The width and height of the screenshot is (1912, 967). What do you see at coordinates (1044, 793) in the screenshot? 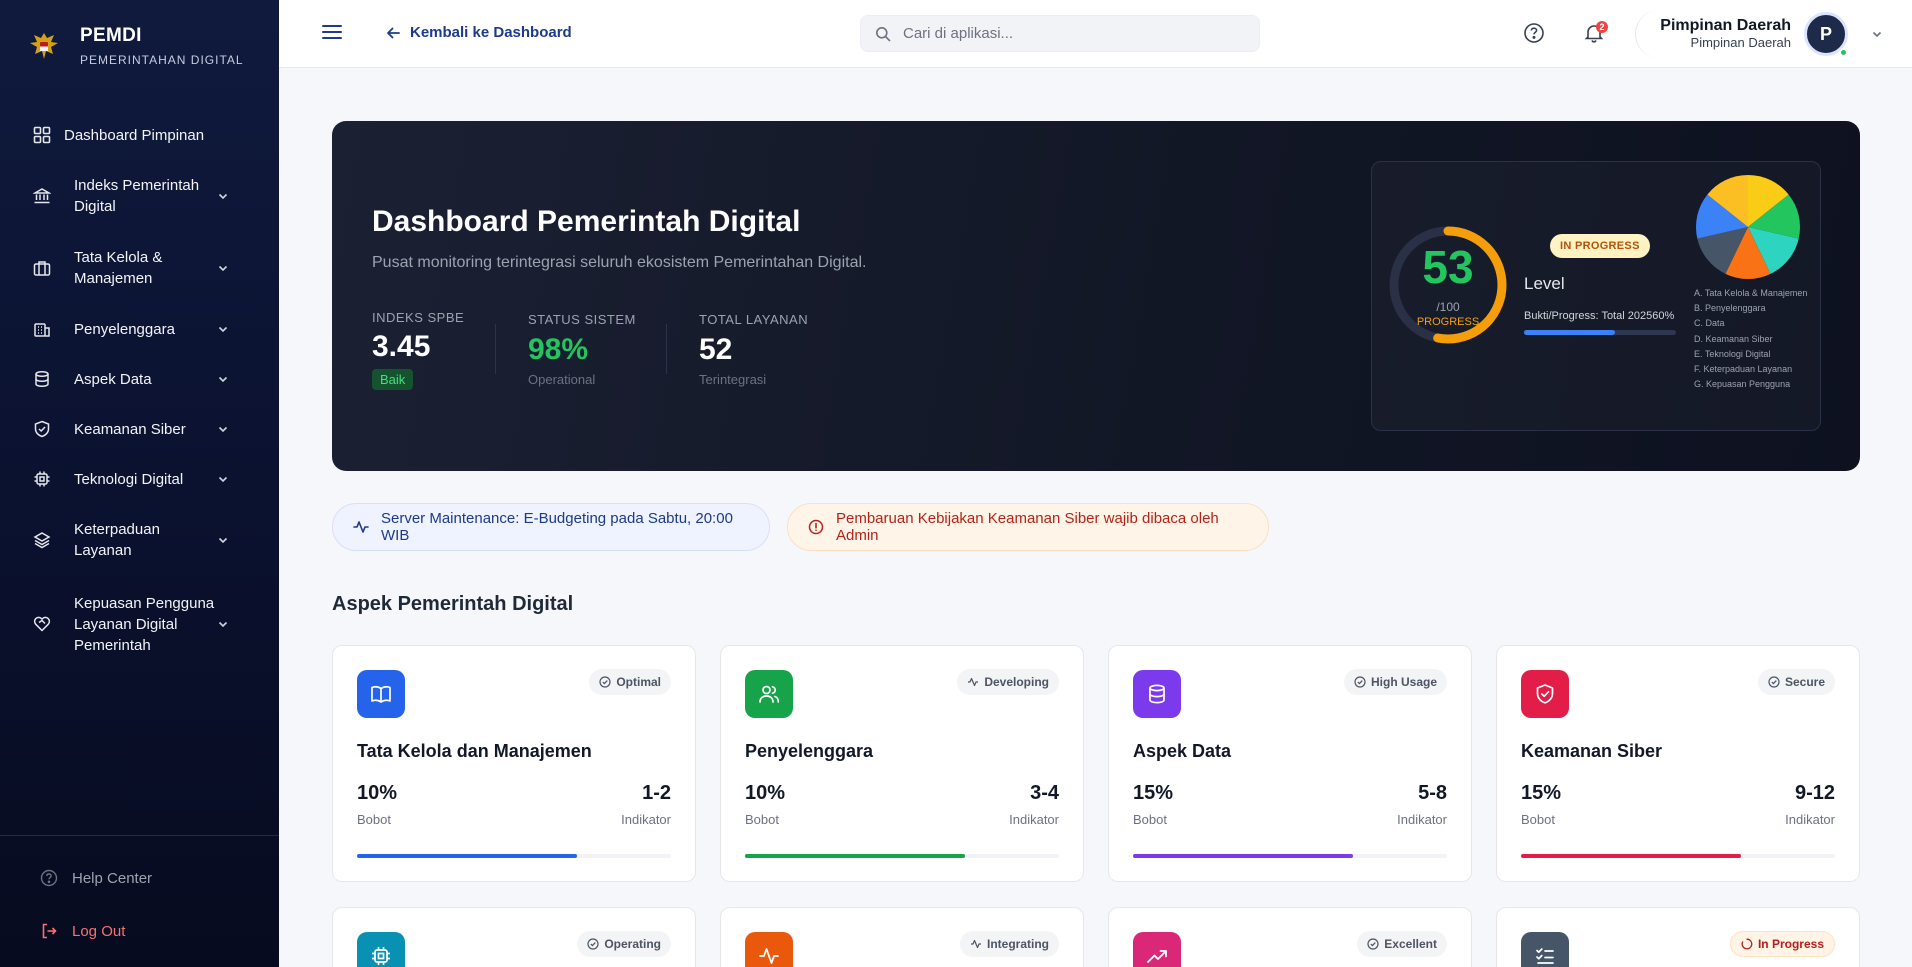
I see `card-indikator-value: 3-4` at bounding box center [1044, 793].